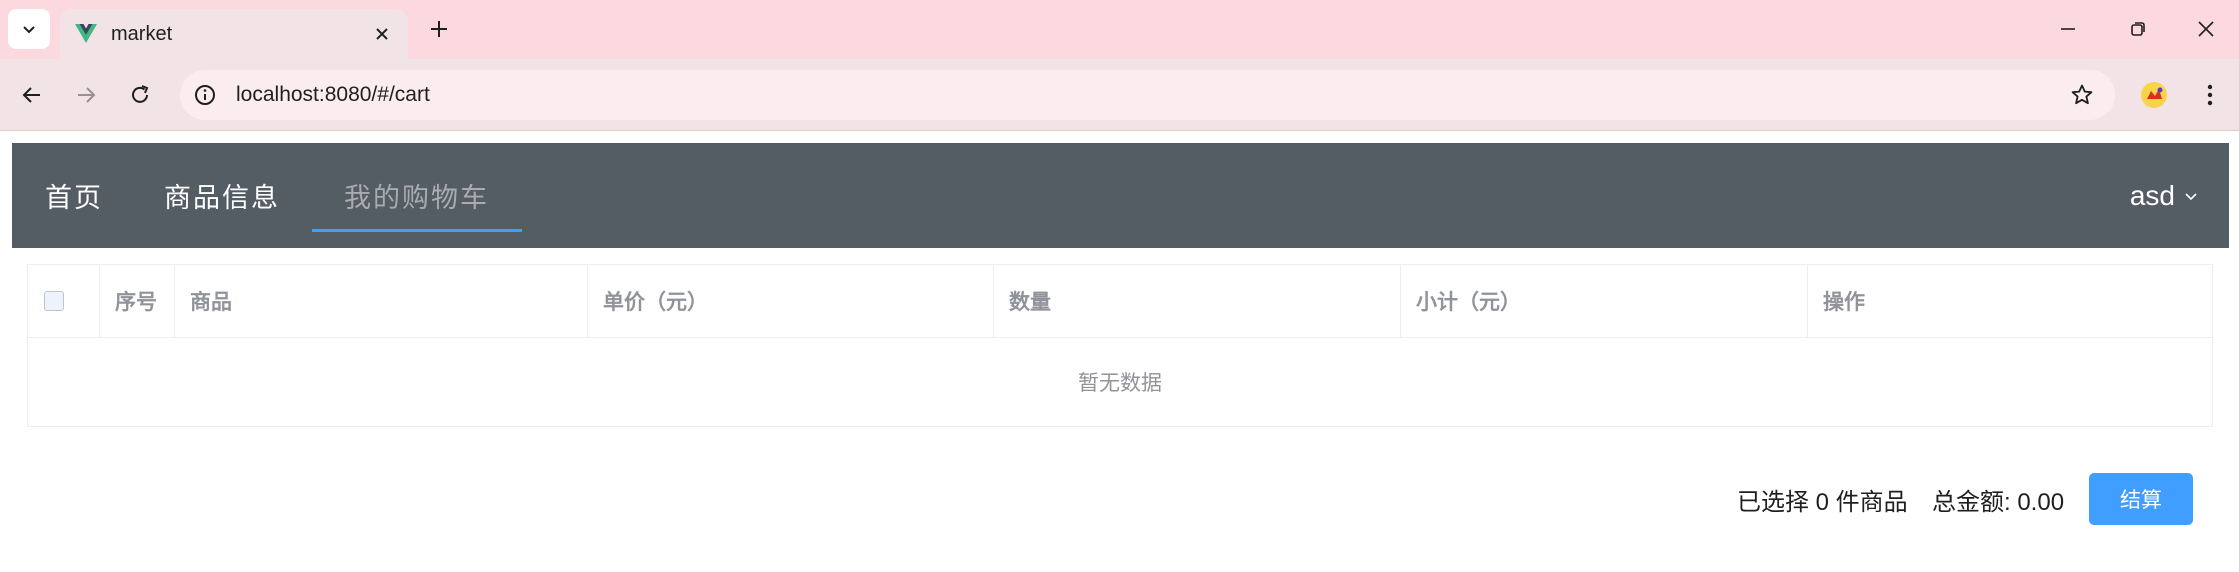  I want to click on nav-item-label: 首页, so click(74, 198).